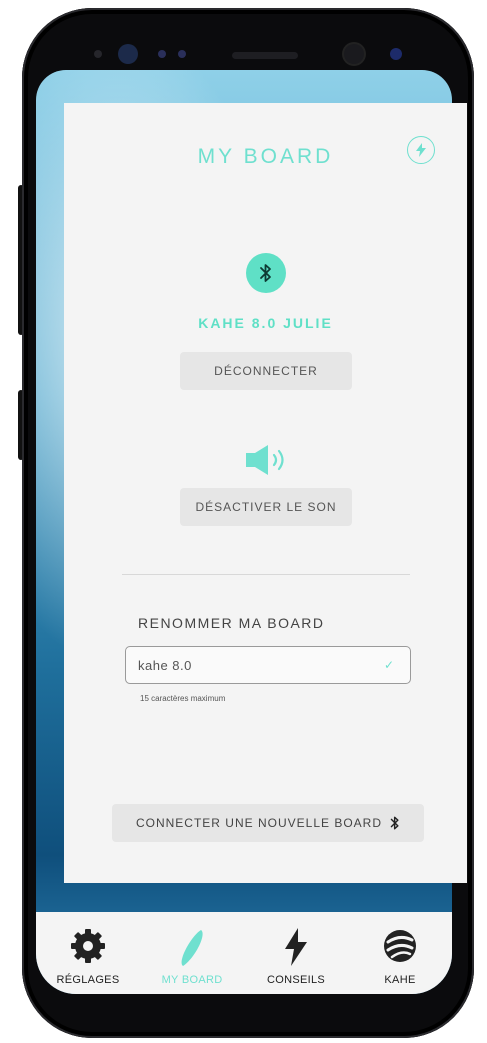 Image resolution: width=487 pixels, height=1043 pixels. Describe the element at coordinates (248, 43) in the screenshot. I see `phone-top-bezel` at that location.